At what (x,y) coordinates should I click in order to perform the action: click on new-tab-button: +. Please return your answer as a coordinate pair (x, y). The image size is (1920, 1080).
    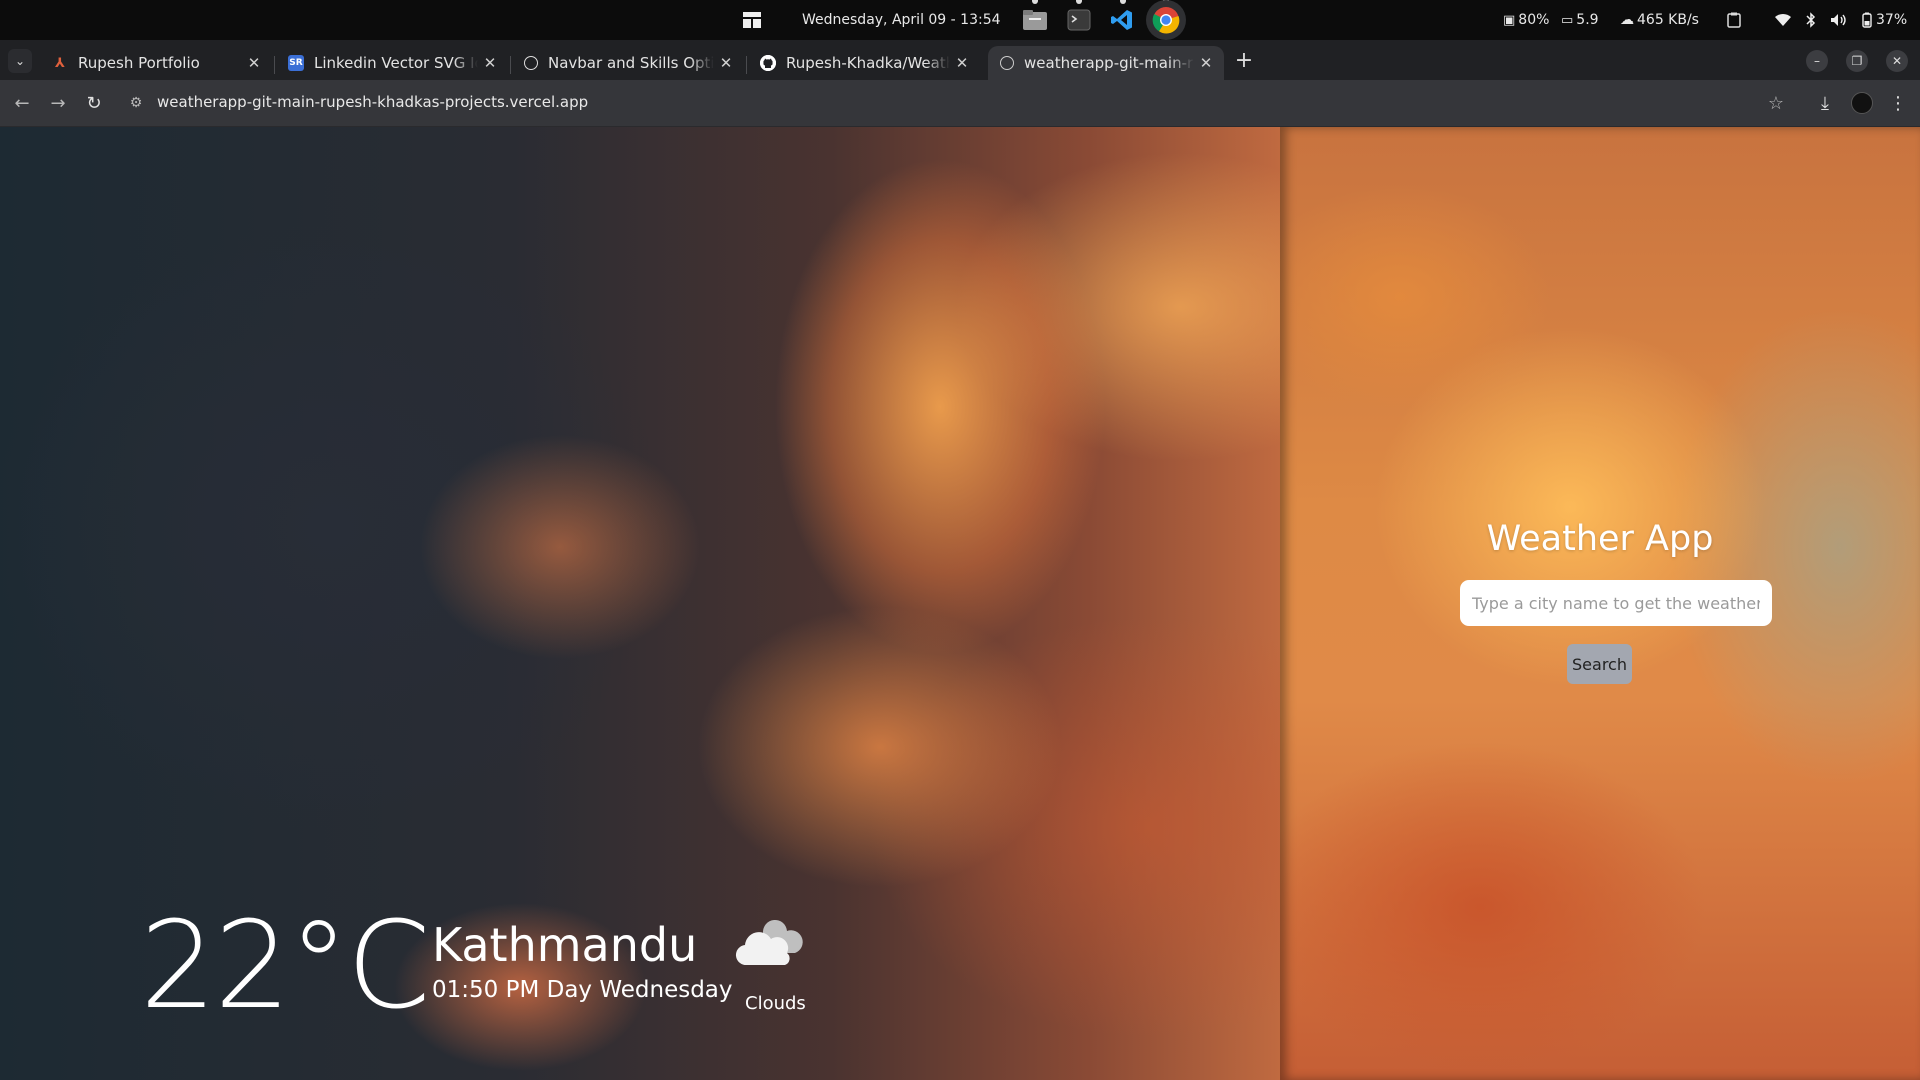
    Looking at the image, I should click on (1244, 60).